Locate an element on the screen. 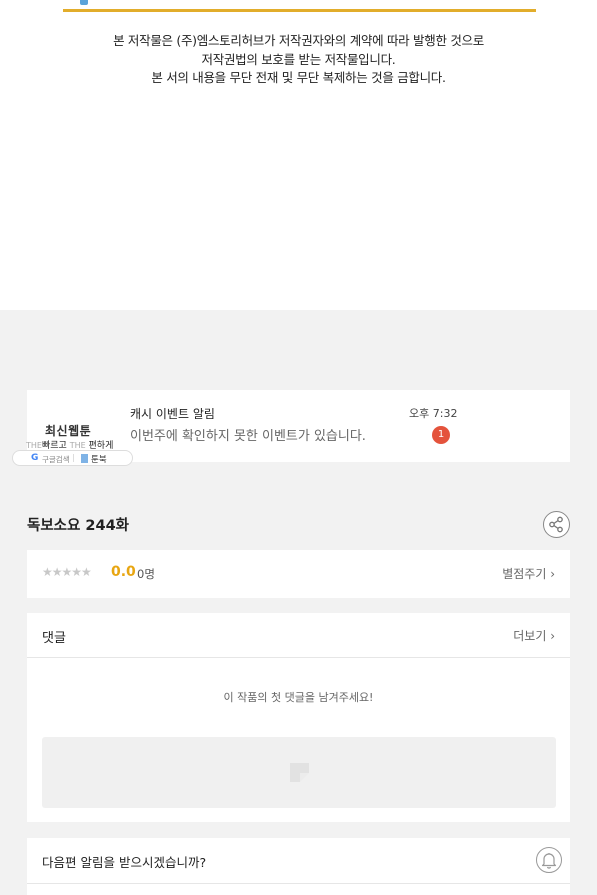 Image resolution: width=597 pixels, height=895 pixels. toonbook-label: 툰북 is located at coordinates (99, 460).